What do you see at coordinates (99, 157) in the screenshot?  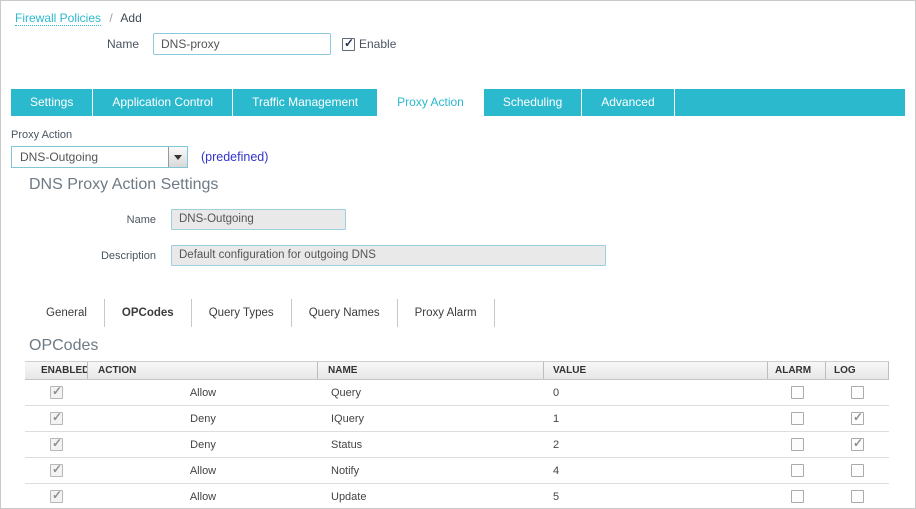 I see `proxy-action-select: DNS-Outgoing` at bounding box center [99, 157].